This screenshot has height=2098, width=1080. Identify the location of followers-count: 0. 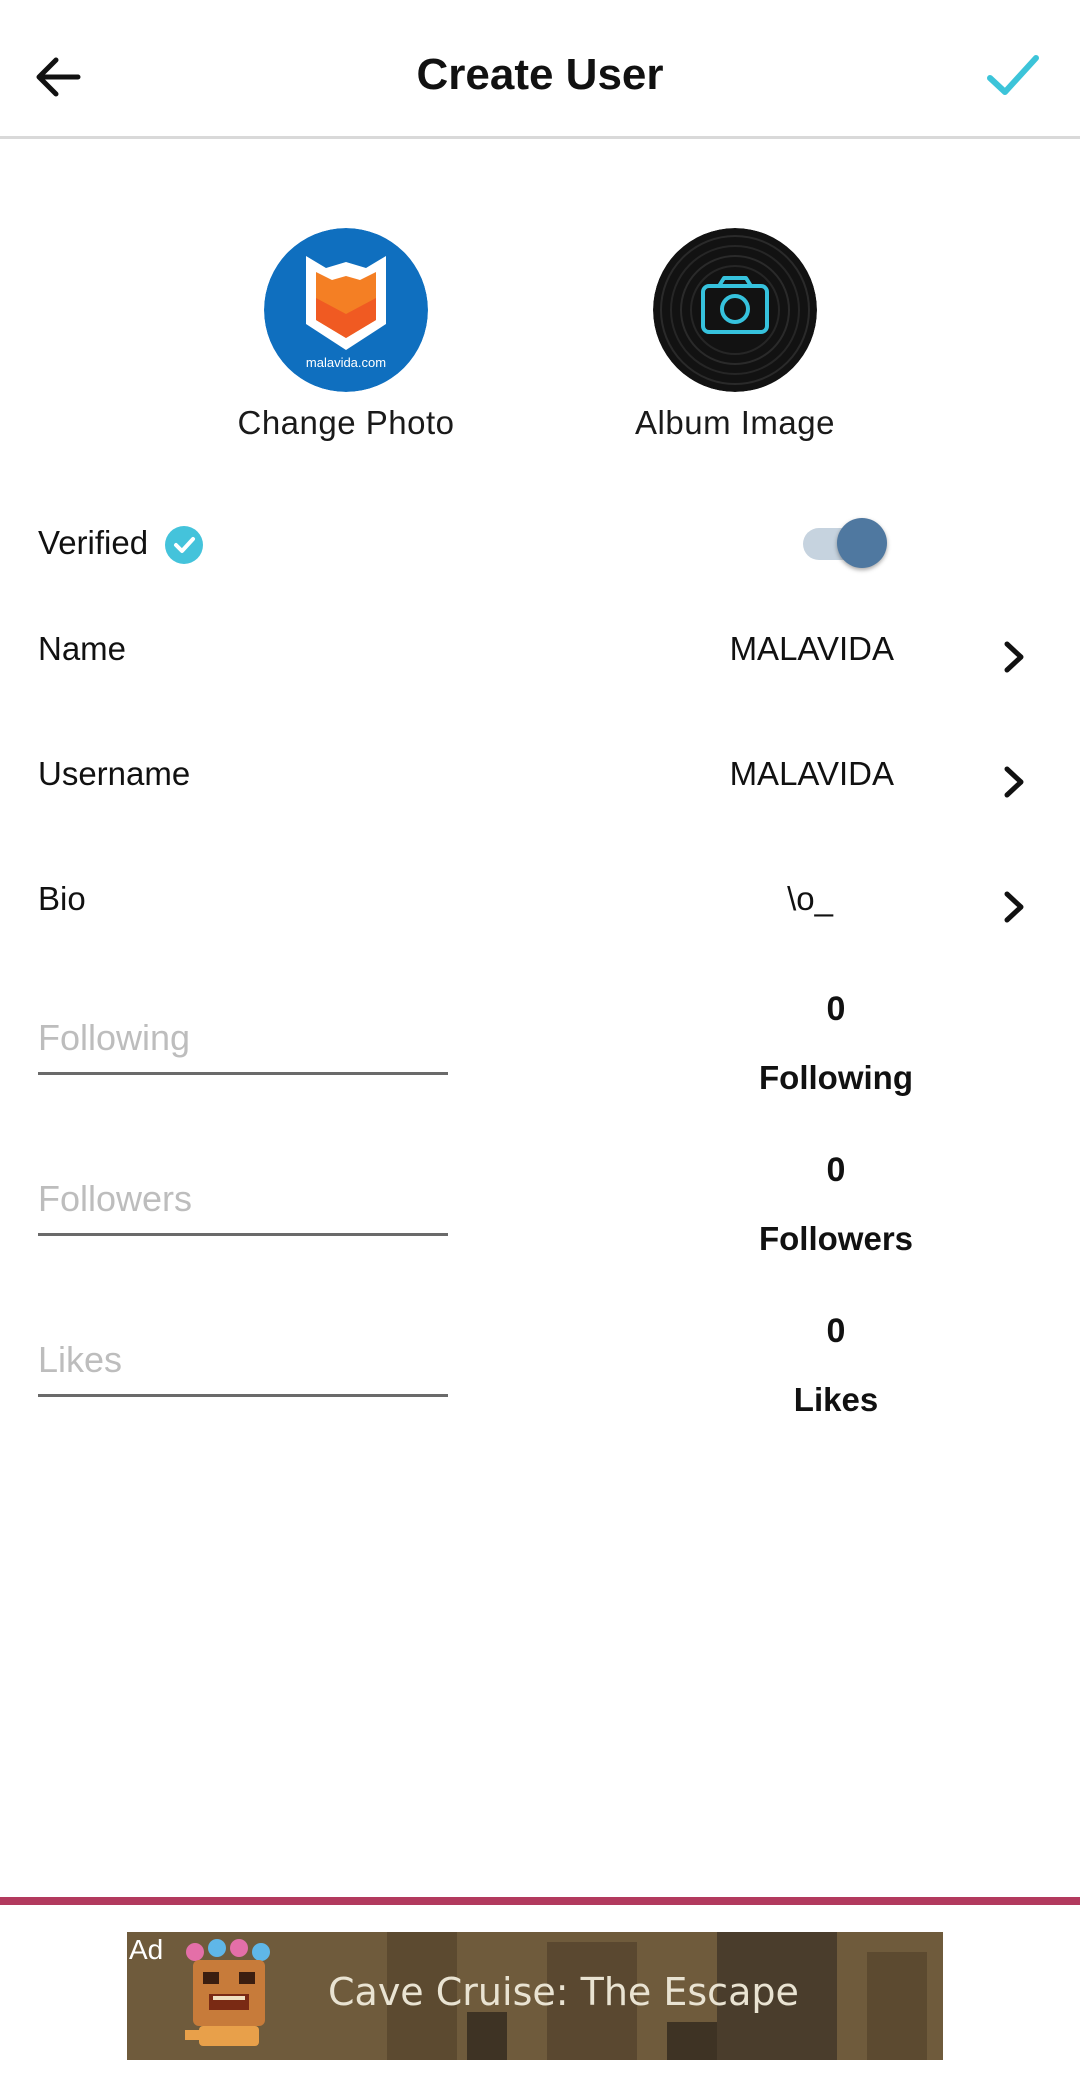
(836, 1170).